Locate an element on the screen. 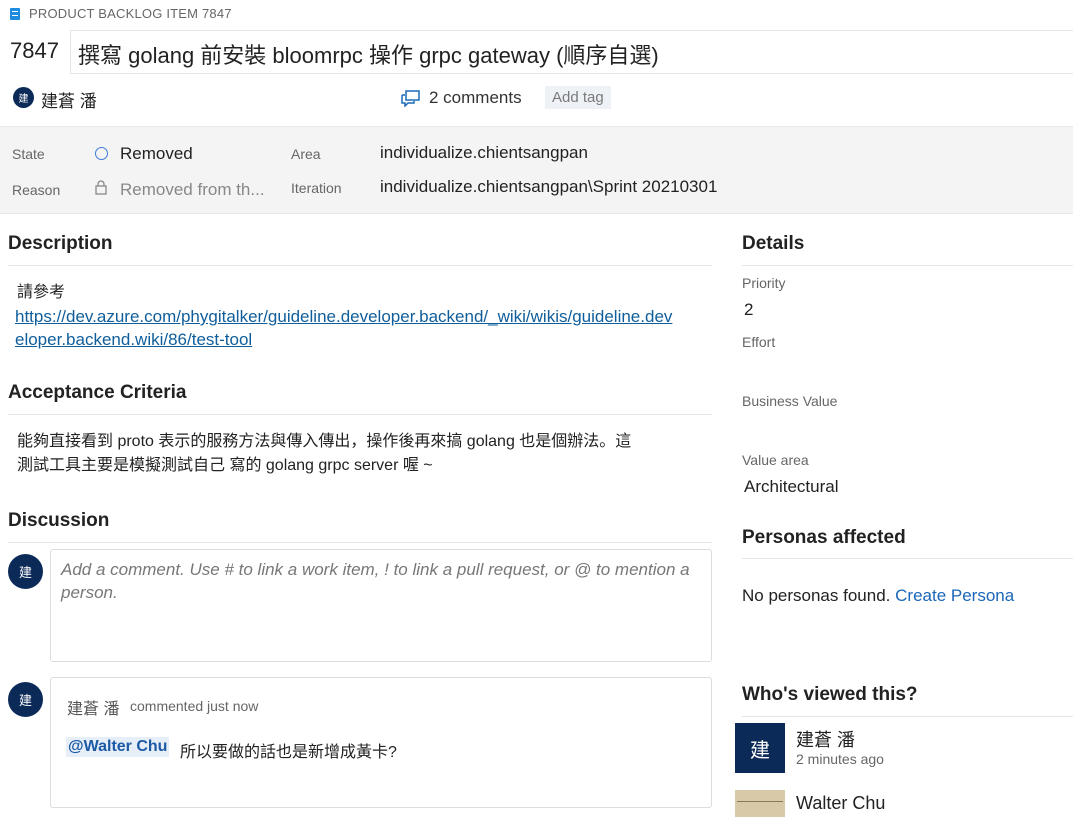 This screenshot has width=1073, height=817. description-link-line: eloper.backend.wiki/86/test-tool is located at coordinates (365, 339).